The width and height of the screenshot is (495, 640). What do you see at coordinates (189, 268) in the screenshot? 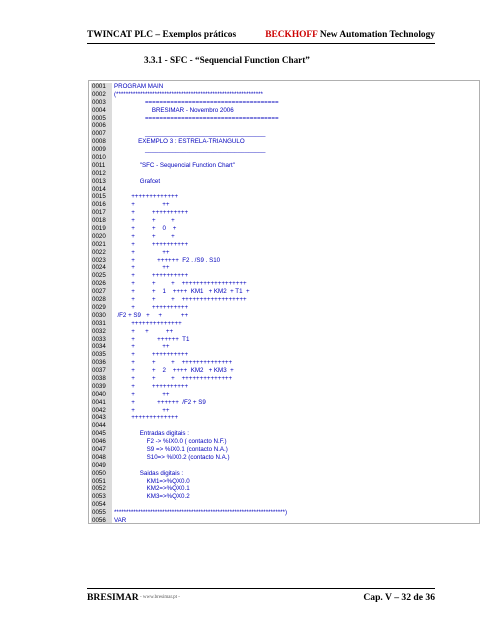
I see `code-line: 0024 + ++` at bounding box center [189, 268].